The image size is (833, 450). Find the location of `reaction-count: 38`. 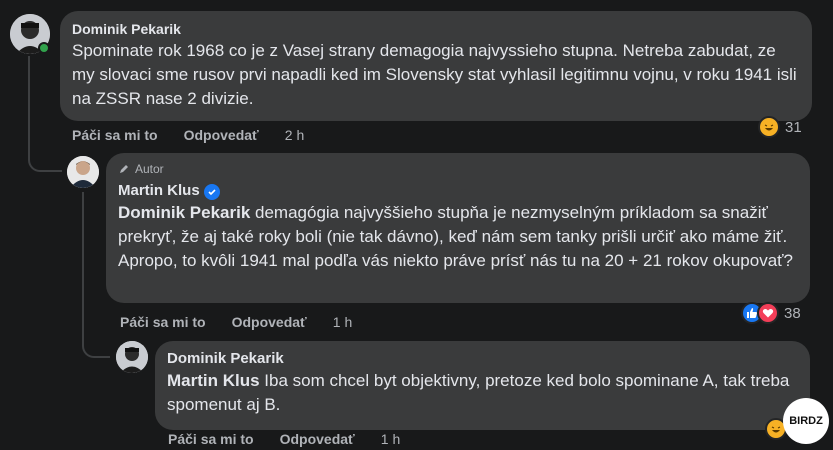

reaction-count: 38 is located at coordinates (792, 313).